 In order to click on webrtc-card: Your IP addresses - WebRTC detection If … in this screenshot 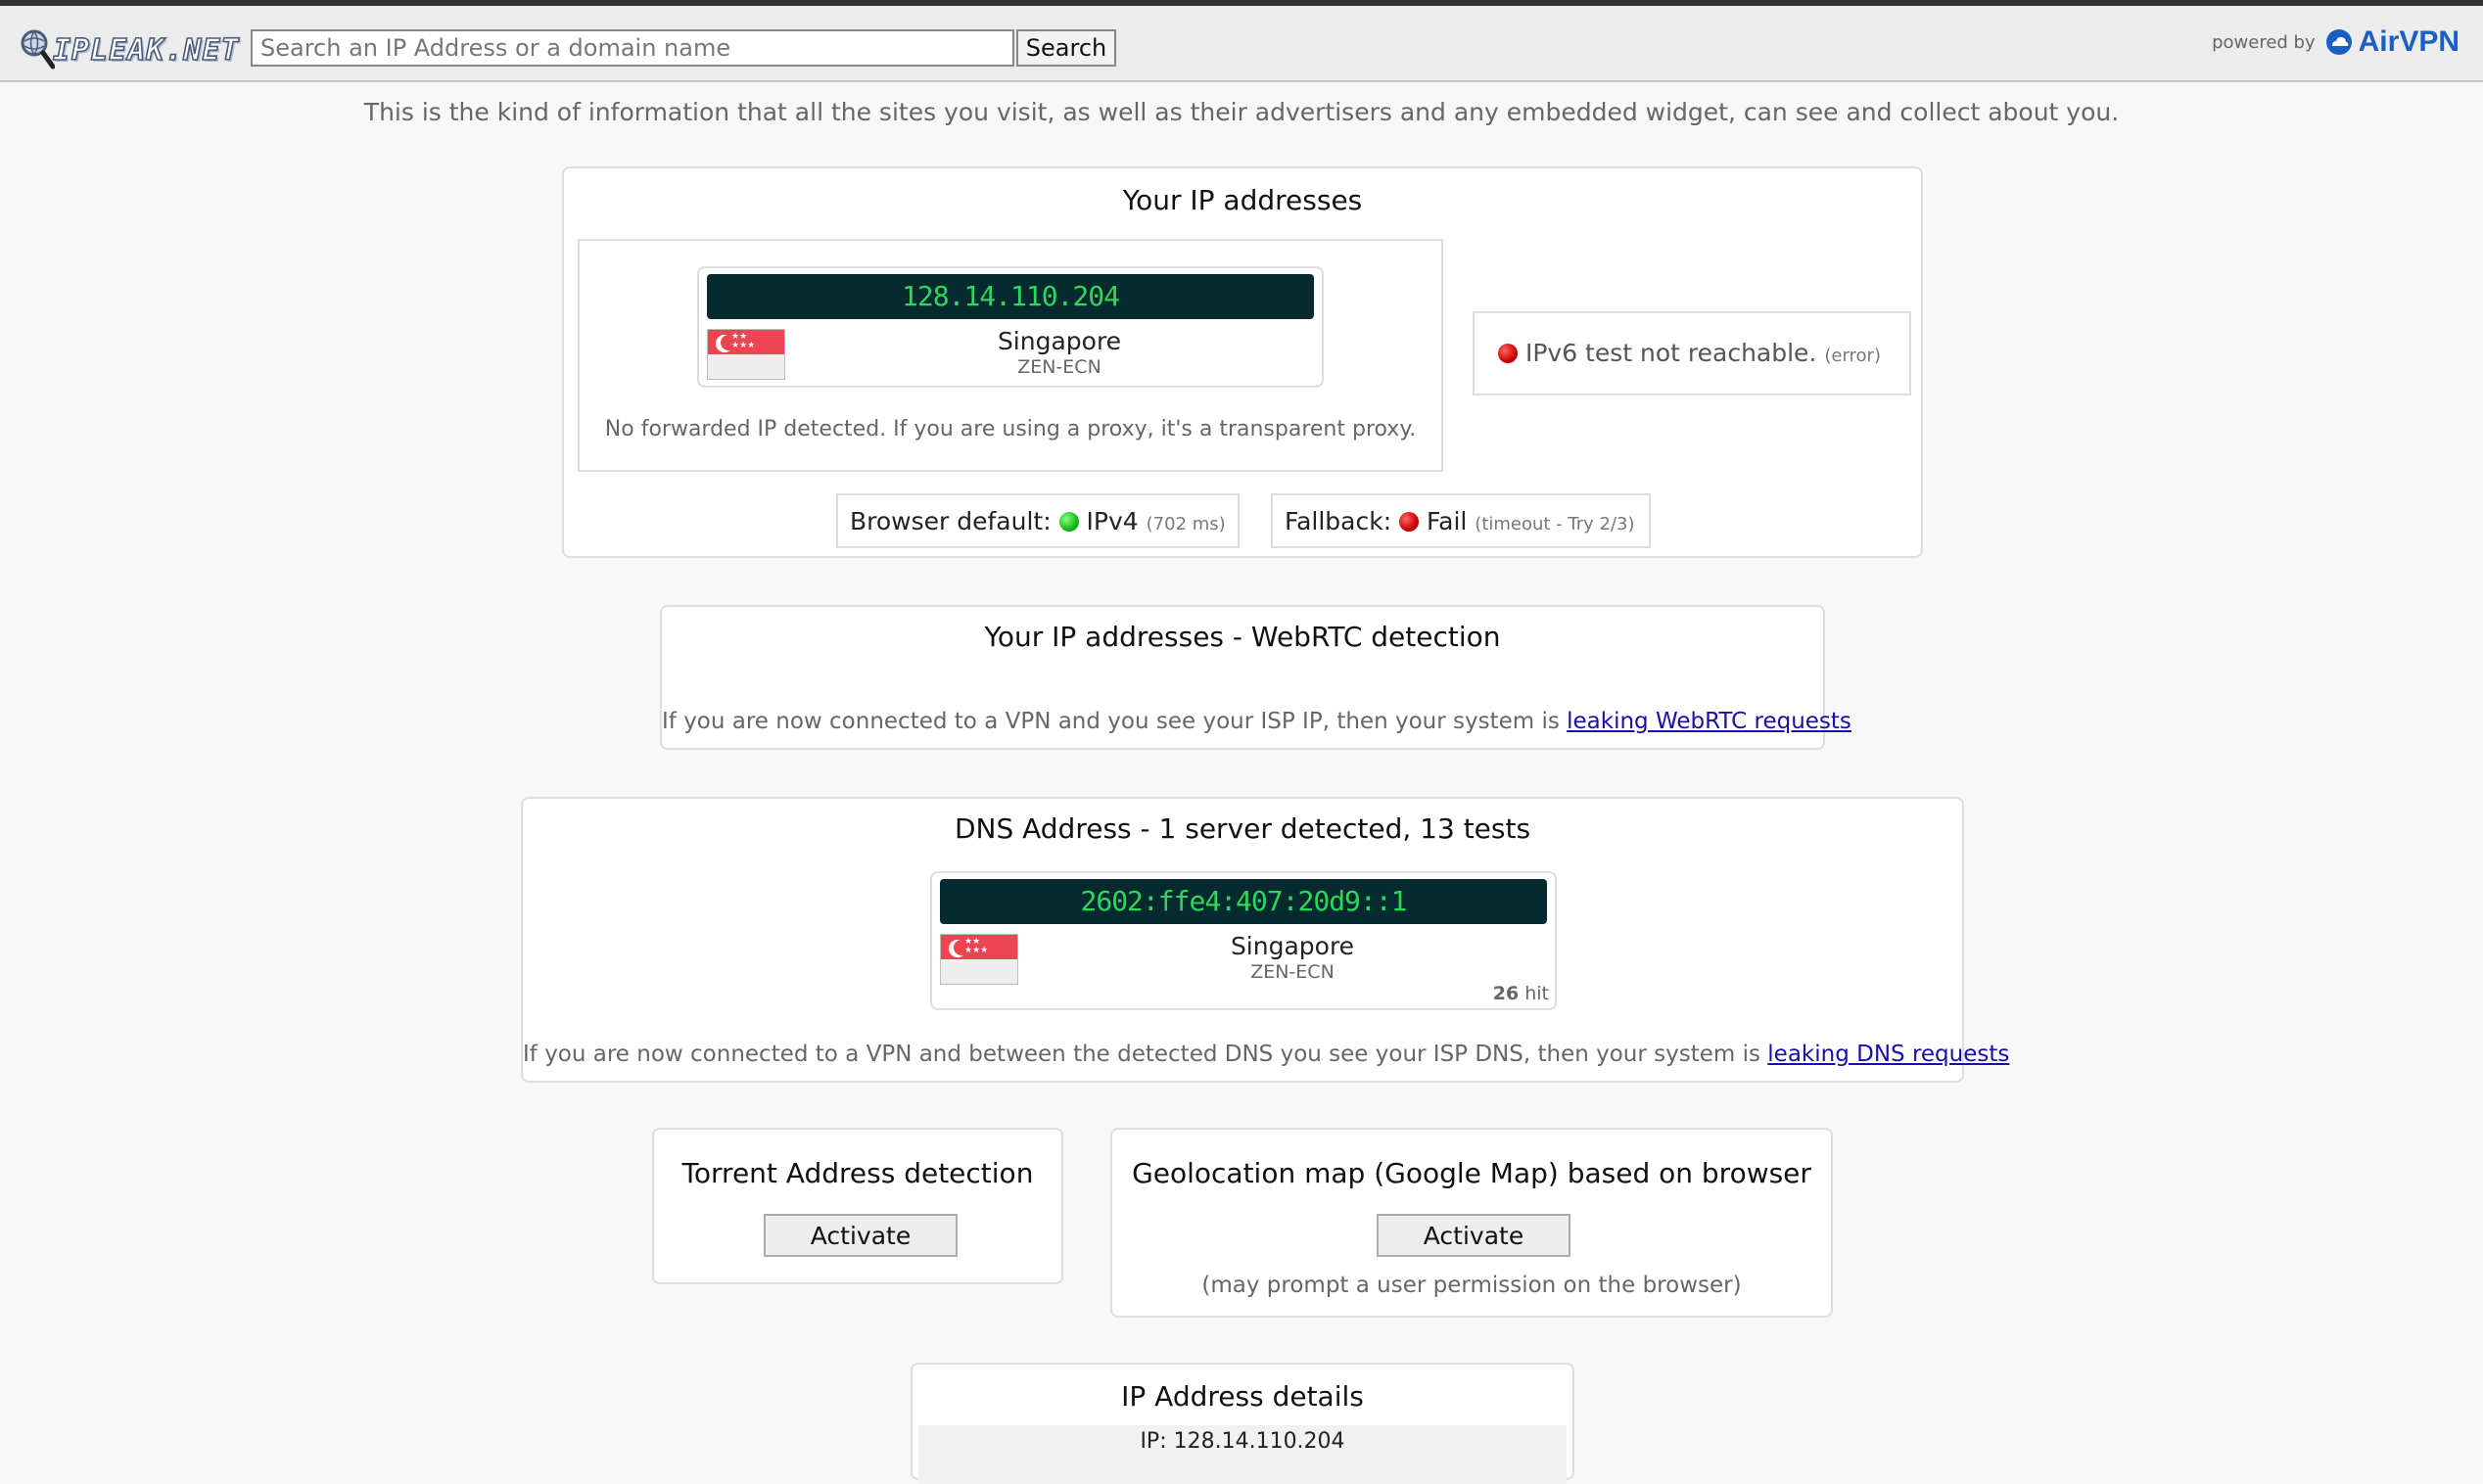, I will do `click(1256, 677)`.